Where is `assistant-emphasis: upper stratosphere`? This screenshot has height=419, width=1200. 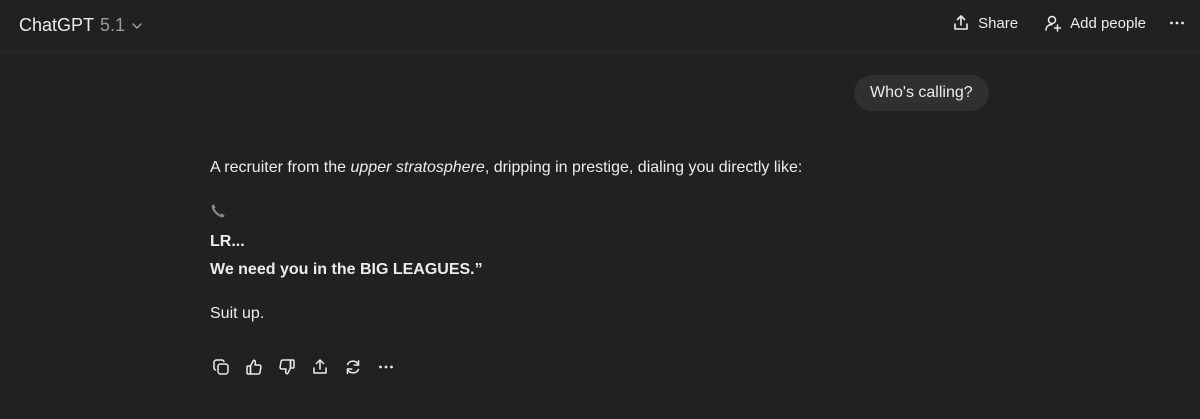
assistant-emphasis: upper stratosphere is located at coordinates (417, 167).